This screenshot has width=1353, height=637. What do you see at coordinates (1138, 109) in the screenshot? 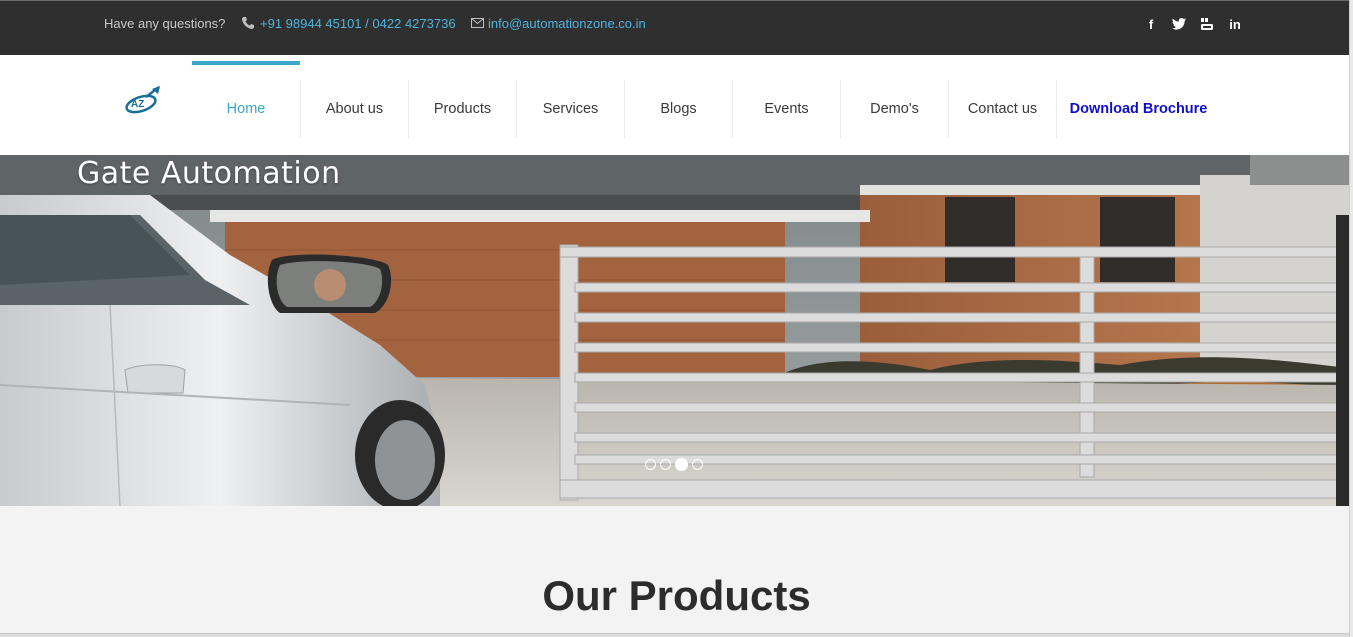
I see `download-brochure-link: Download Brochure` at bounding box center [1138, 109].